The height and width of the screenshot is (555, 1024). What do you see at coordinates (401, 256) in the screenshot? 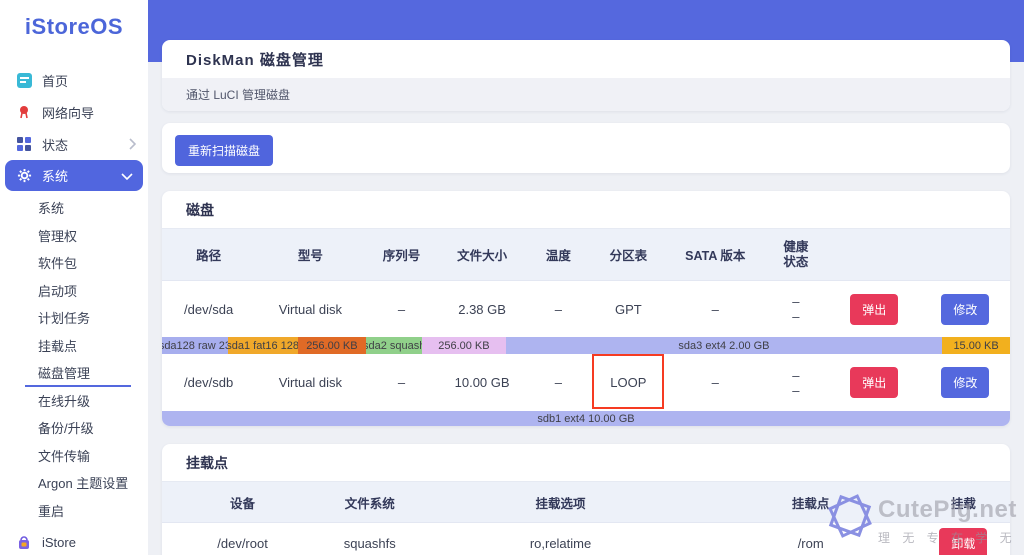
I see `col-serial: 序列号` at bounding box center [401, 256].